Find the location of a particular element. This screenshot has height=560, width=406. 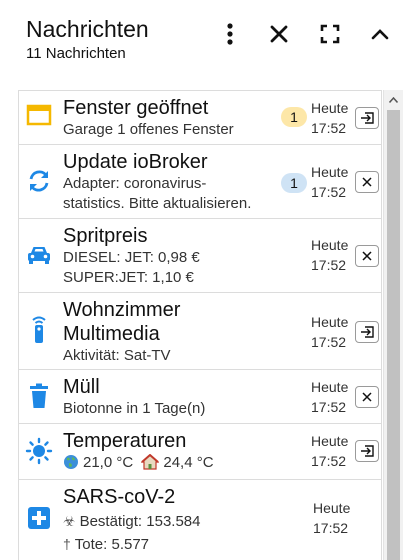

message-body-line1: Adapter: coronavirus- is located at coordinates (135, 183).